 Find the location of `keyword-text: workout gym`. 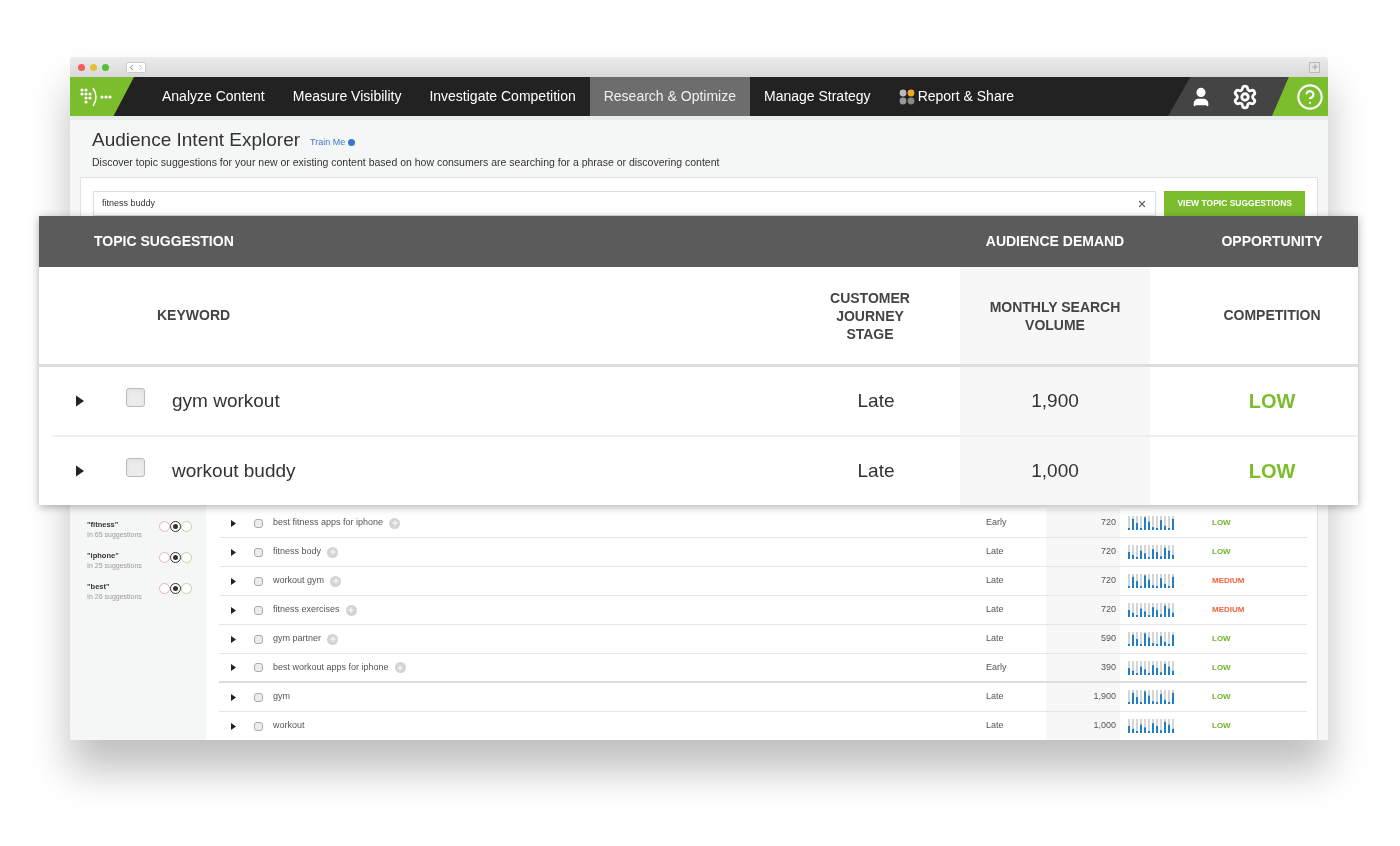

keyword-text: workout gym is located at coordinates (299, 581).